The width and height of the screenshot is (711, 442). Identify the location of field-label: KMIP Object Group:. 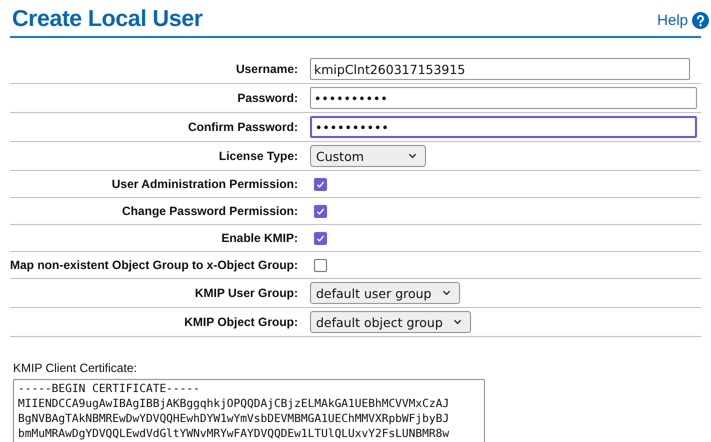
(240, 322).